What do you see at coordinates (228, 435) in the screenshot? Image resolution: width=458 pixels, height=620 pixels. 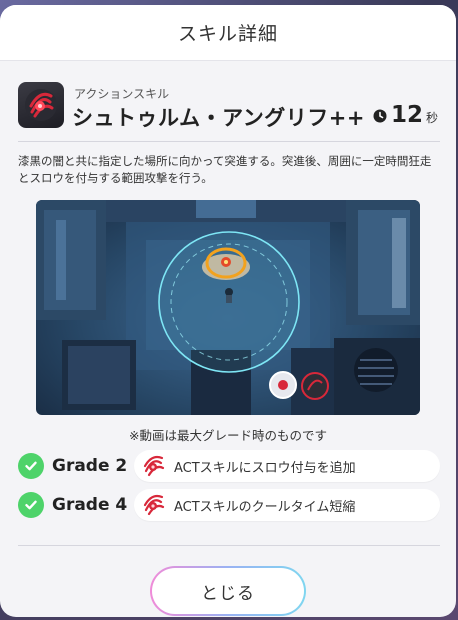 I see `video-note: ※動画は最大グレード時のものです` at bounding box center [228, 435].